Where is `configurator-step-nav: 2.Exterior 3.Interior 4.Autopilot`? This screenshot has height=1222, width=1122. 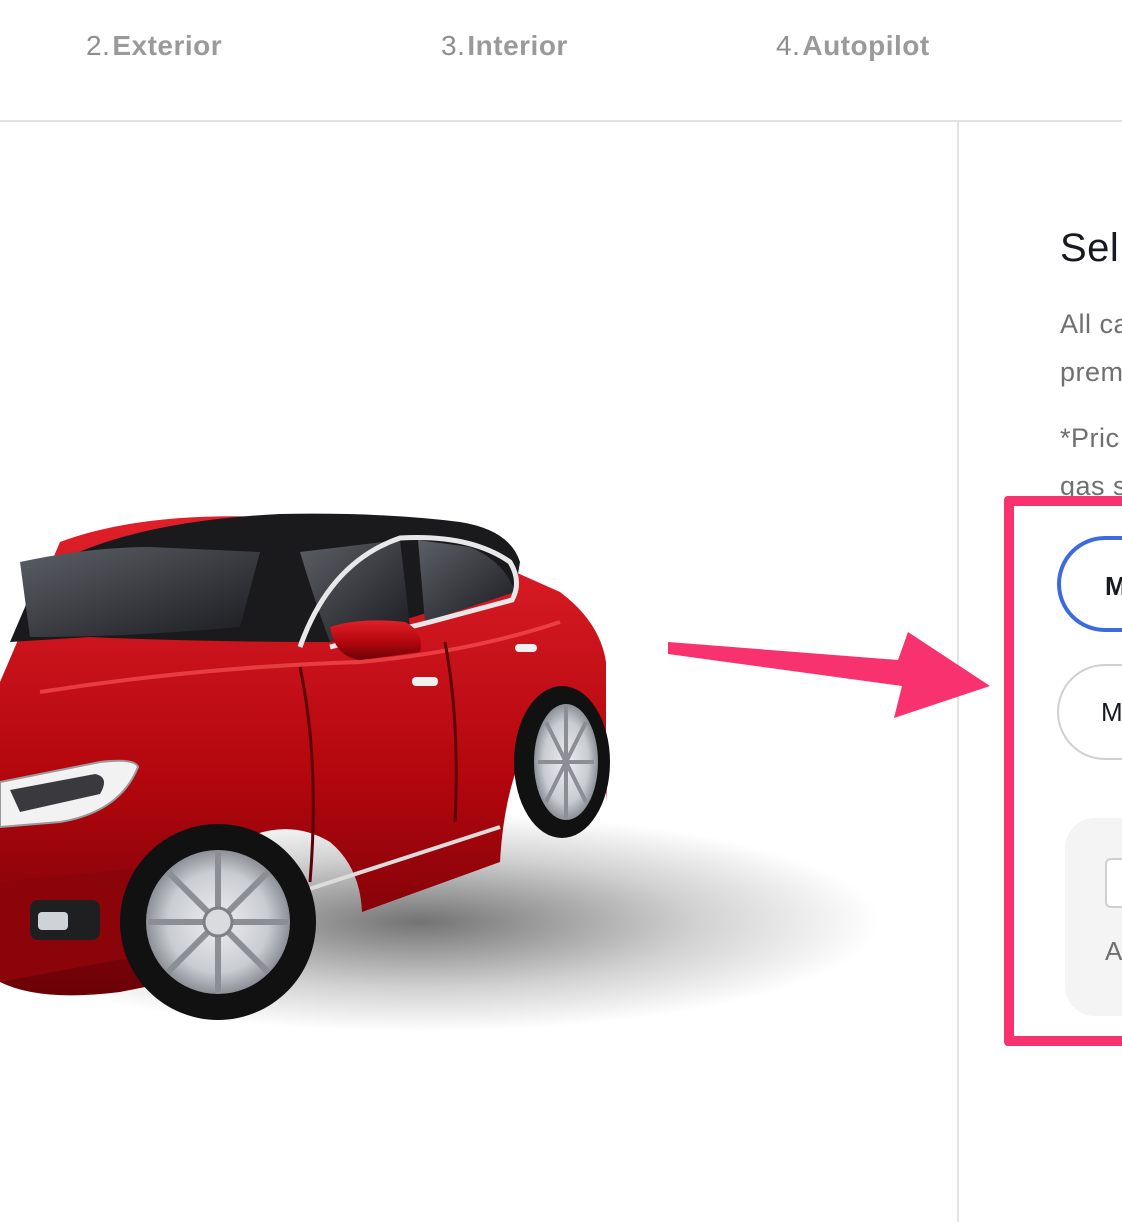 configurator-step-nav: 2.Exterior 3.Interior 4.Autopilot is located at coordinates (561, 61).